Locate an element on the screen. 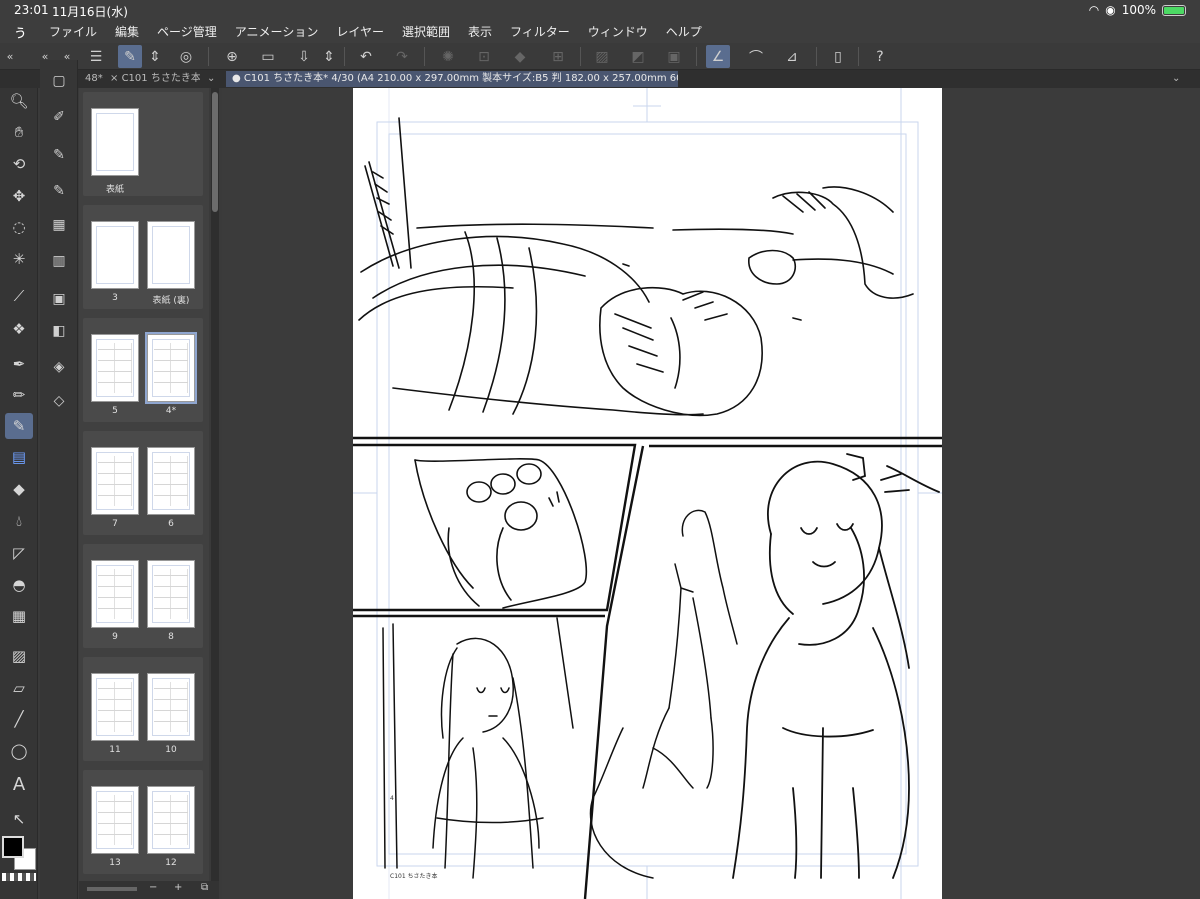  tab-previous: 48* is located at coordinates (91, 79).